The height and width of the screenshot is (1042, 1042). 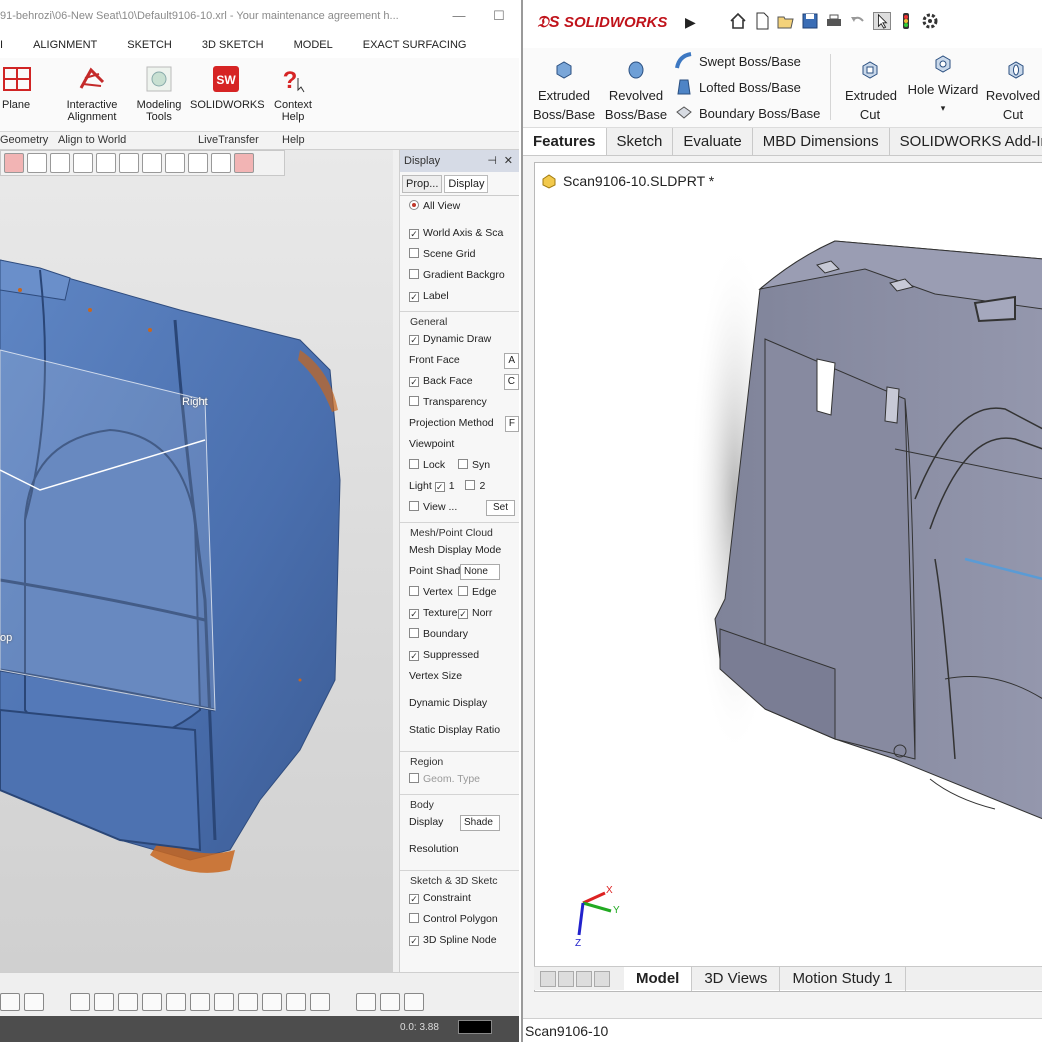 I want to click on line-select-icon, so click(x=14, y=163).